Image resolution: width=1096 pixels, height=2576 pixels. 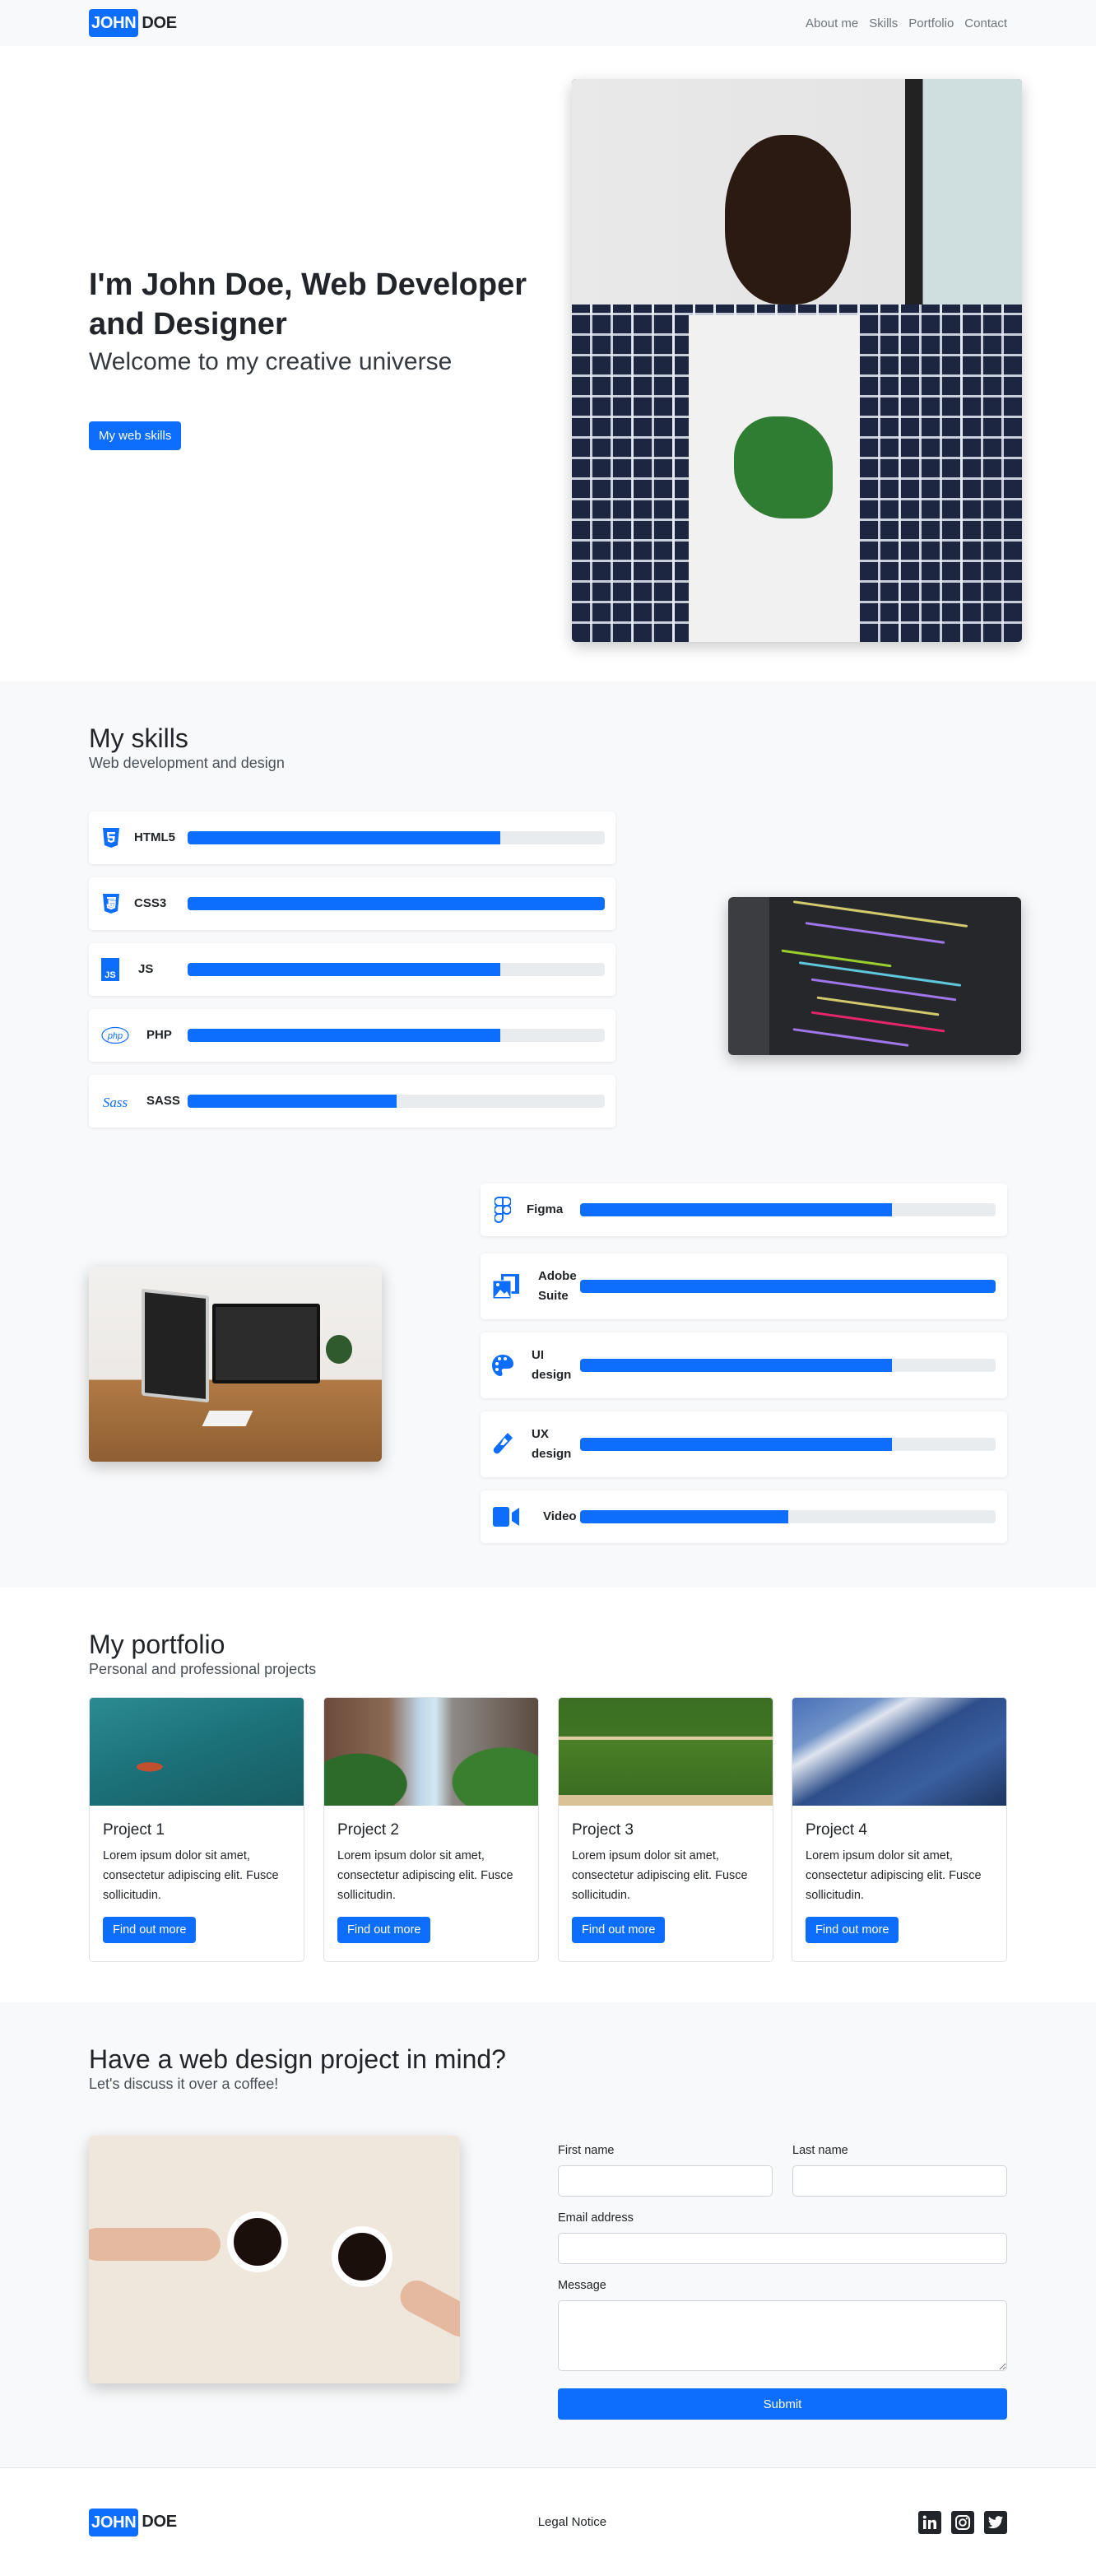 What do you see at coordinates (995, 2522) in the screenshot?
I see `twitter-icon` at bounding box center [995, 2522].